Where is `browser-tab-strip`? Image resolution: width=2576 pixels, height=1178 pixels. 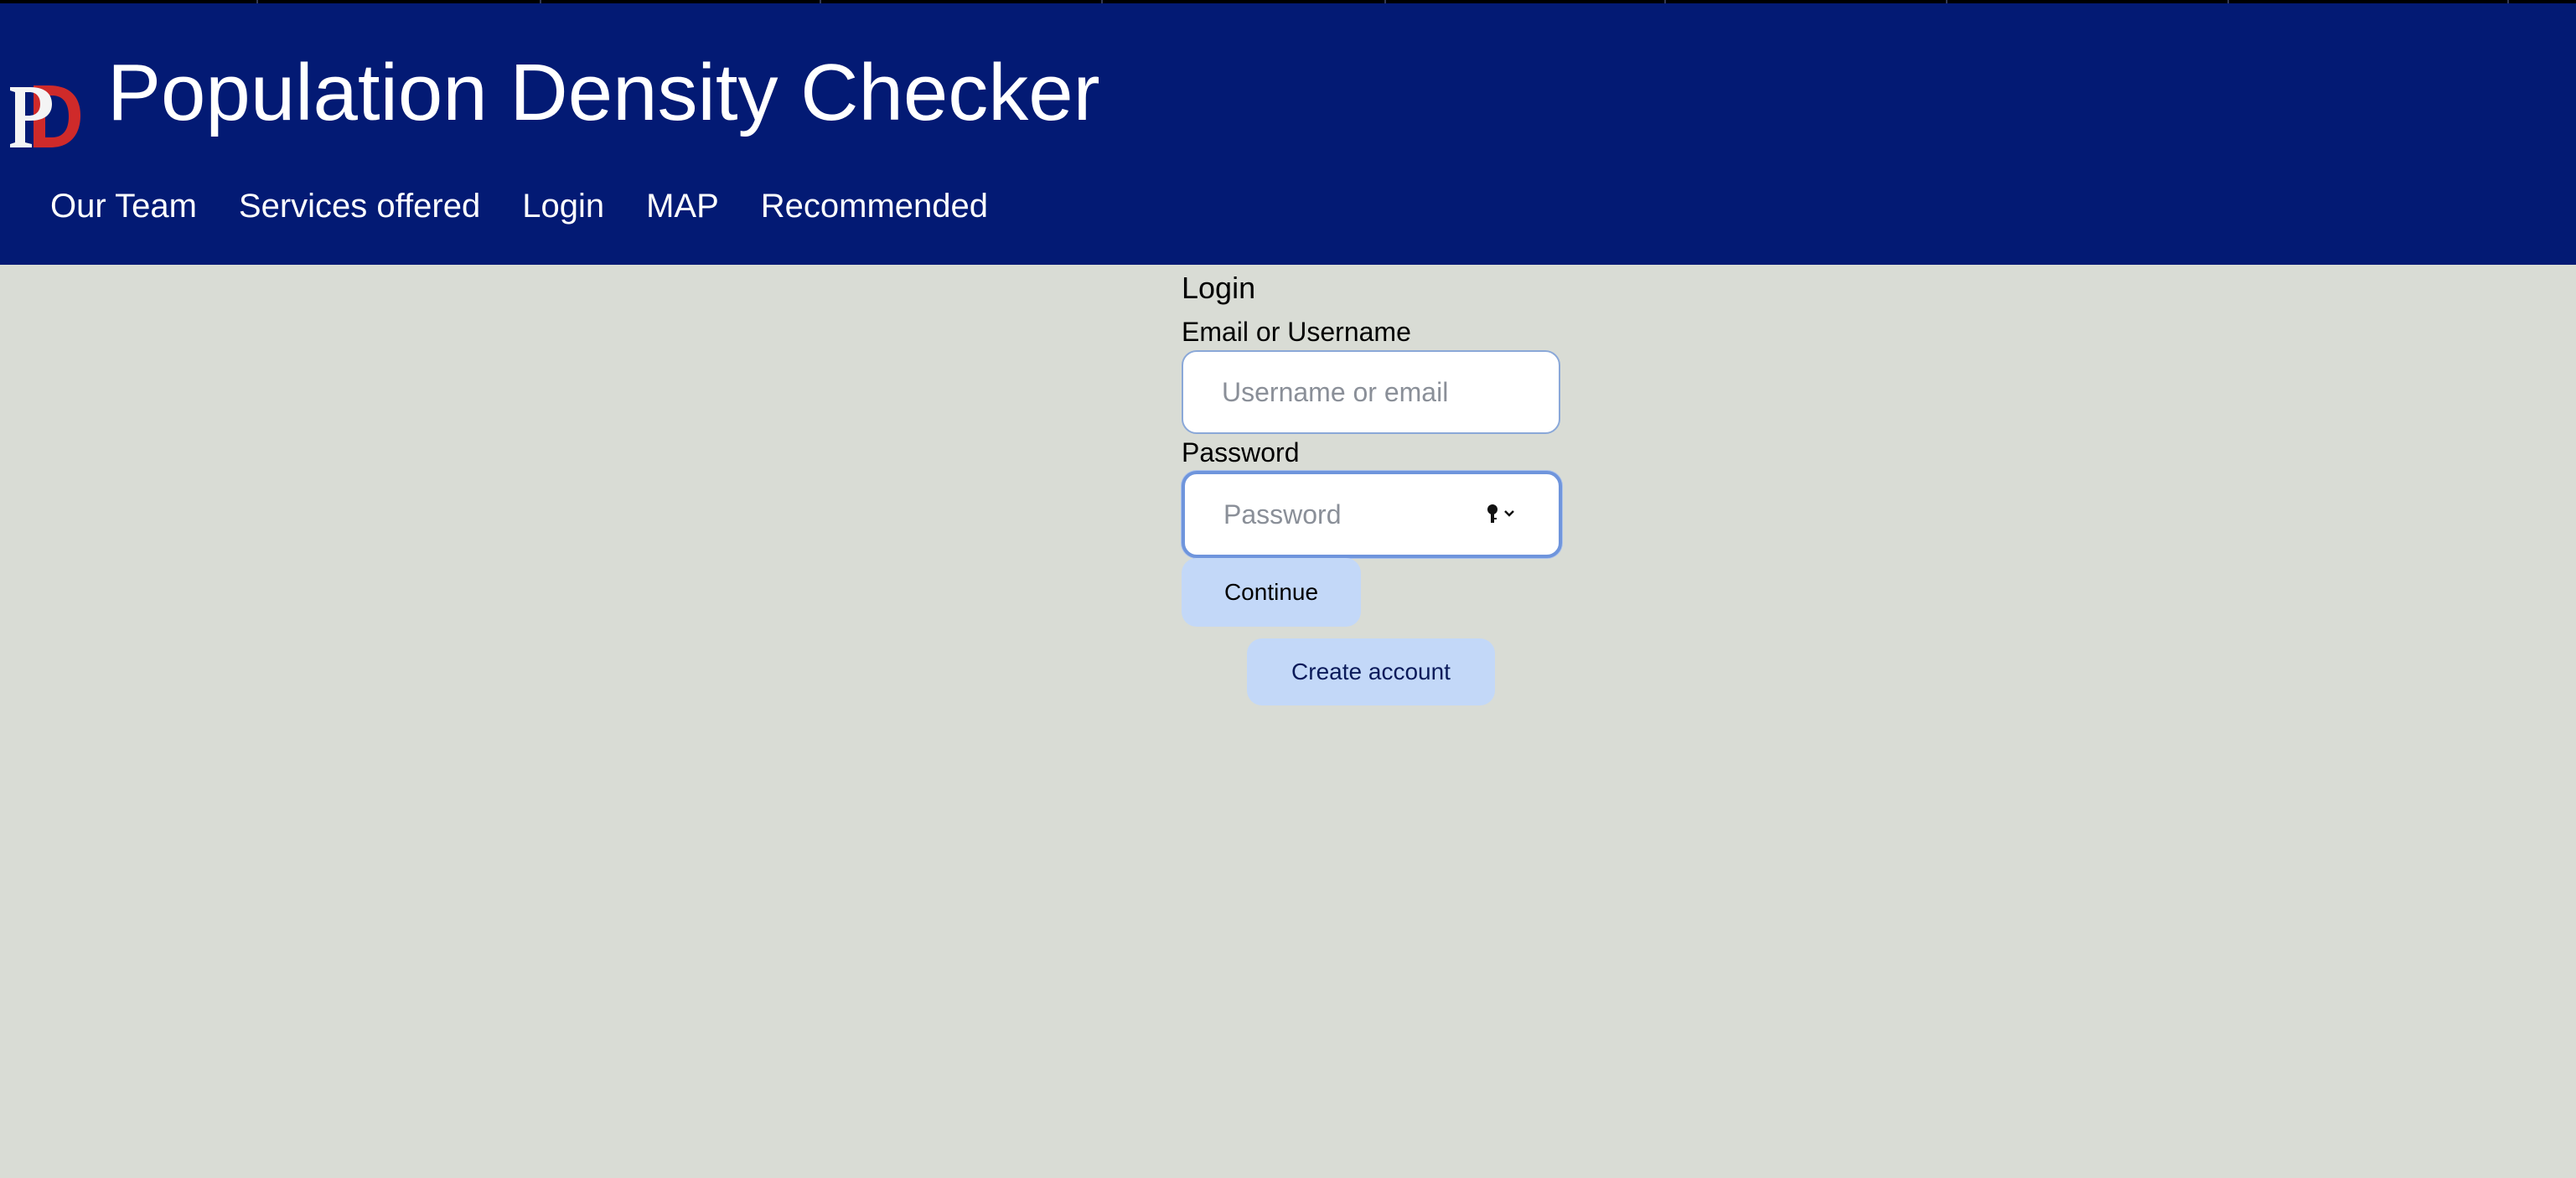 browser-tab-strip is located at coordinates (1288, 2).